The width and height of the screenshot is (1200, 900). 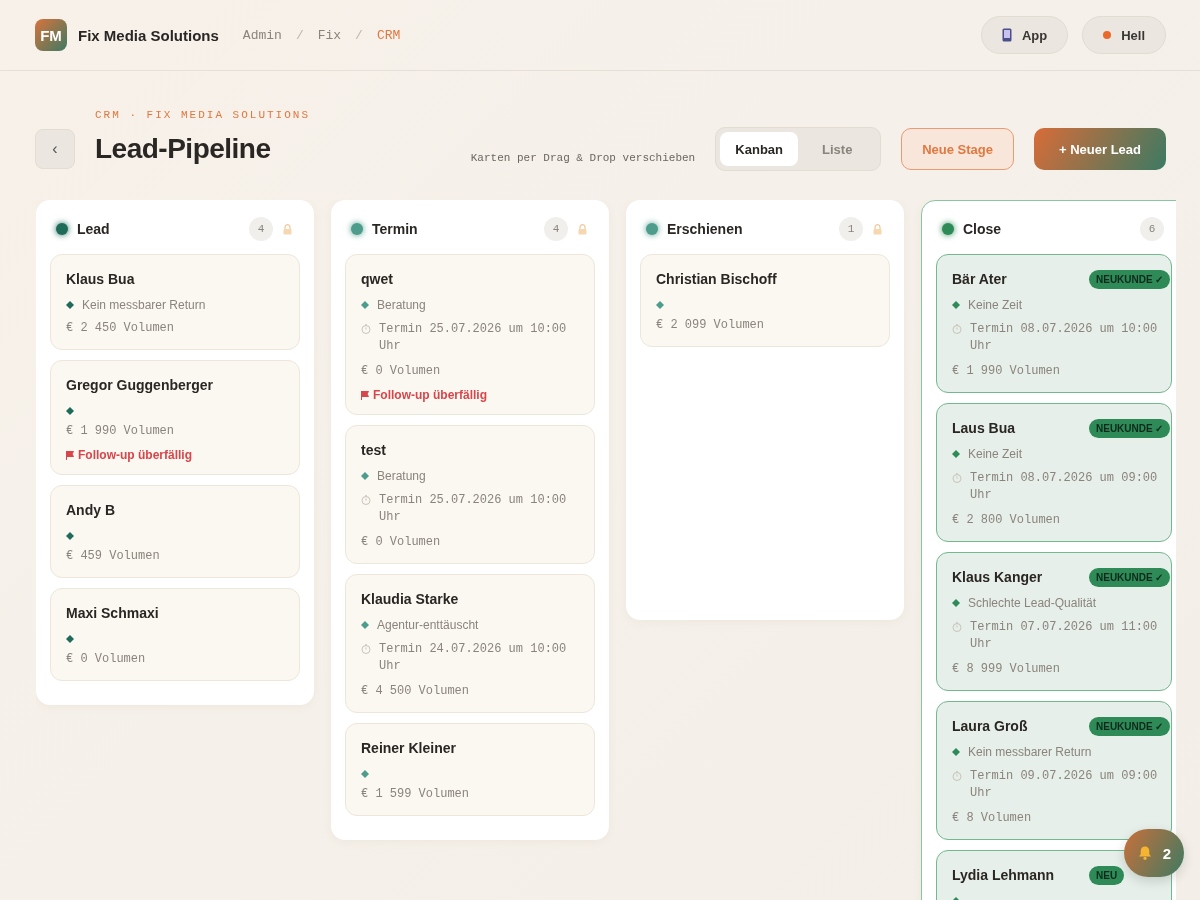 What do you see at coordinates (980, 279) in the screenshot?
I see `lead-name: Bär Ater` at bounding box center [980, 279].